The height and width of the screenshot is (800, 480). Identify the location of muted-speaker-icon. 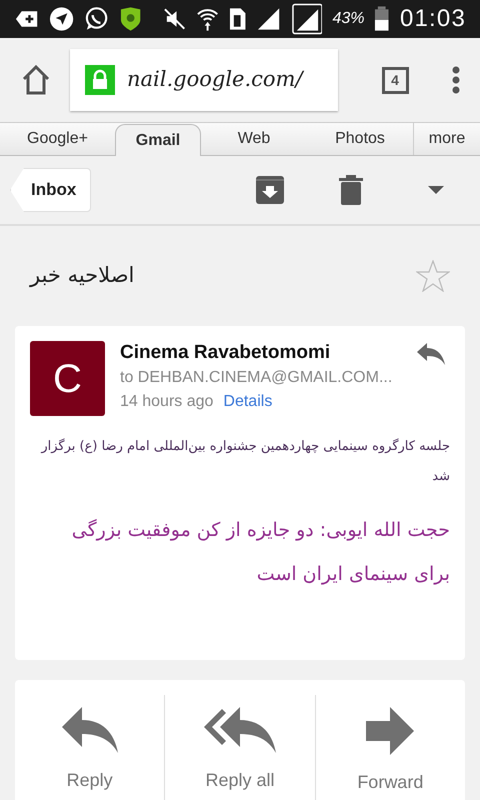
(174, 19).